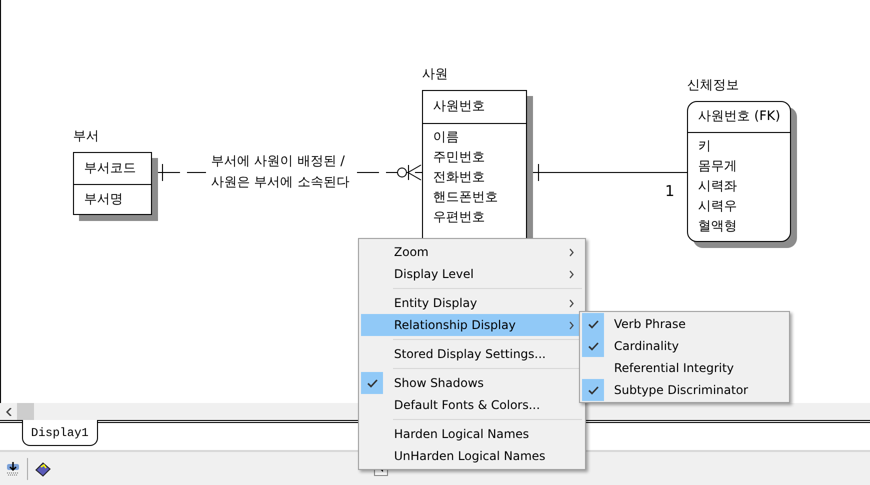  Describe the element at coordinates (25, 411) in the screenshot. I see `scroll-thumb` at that location.